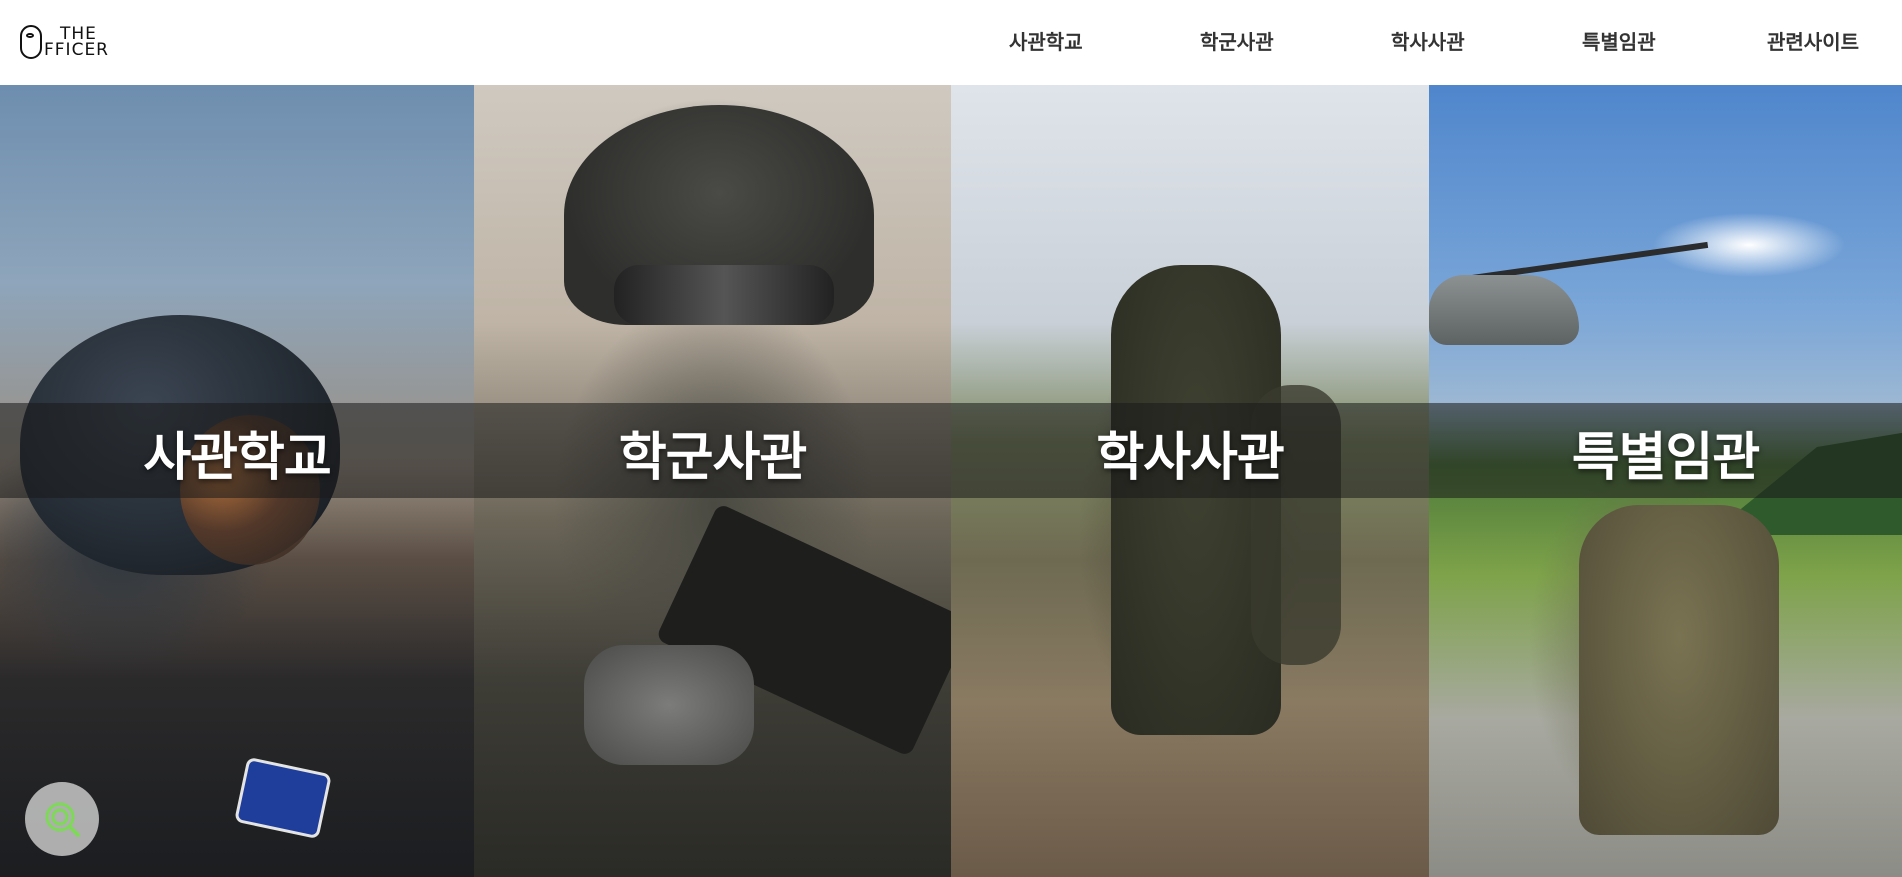 The width and height of the screenshot is (1902, 877). What do you see at coordinates (283, 798) in the screenshot?
I see `flag-patch-image` at bounding box center [283, 798].